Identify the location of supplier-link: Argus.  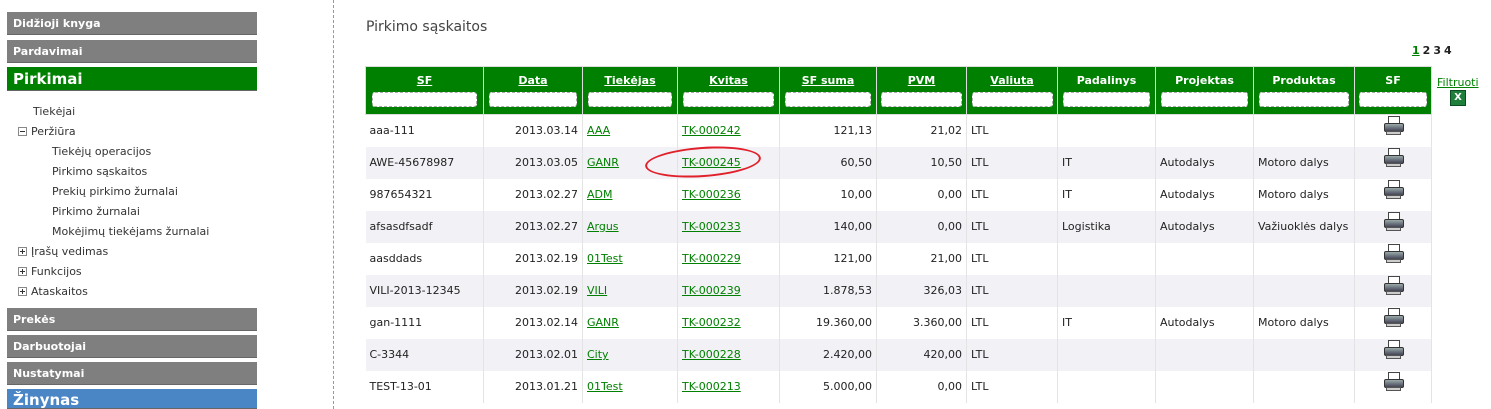
(603, 226).